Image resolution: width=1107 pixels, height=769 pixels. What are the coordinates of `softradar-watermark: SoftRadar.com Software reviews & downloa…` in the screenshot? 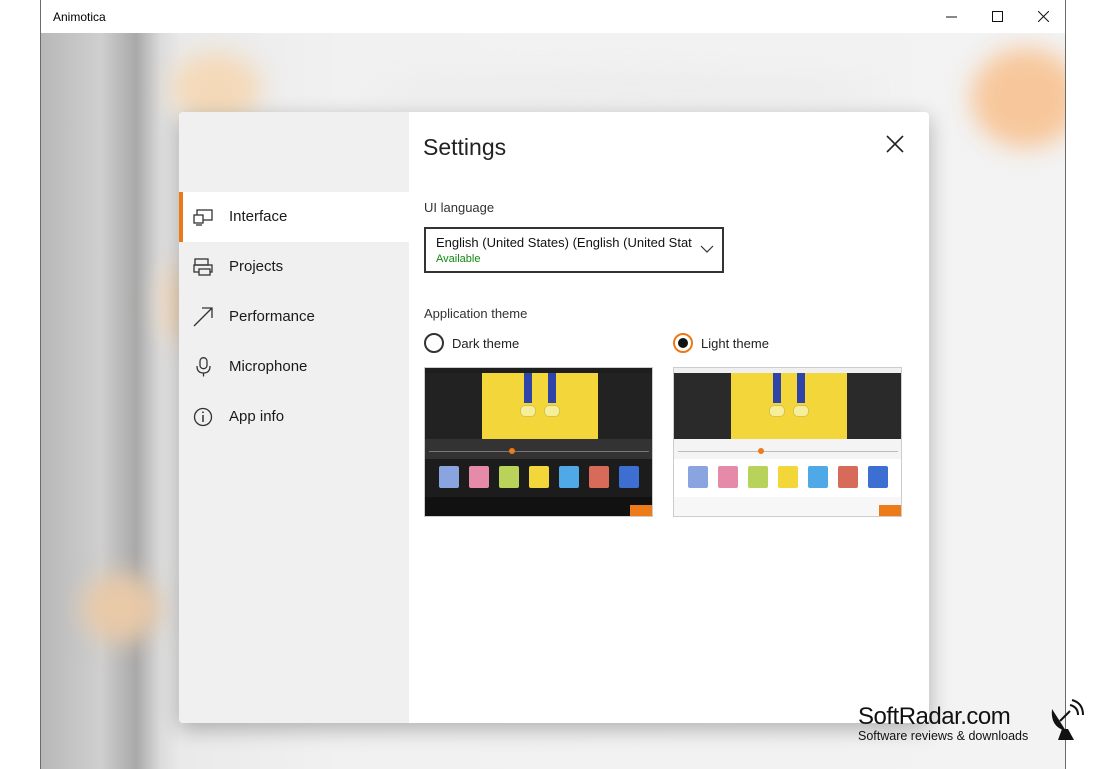 It's located at (971, 721).